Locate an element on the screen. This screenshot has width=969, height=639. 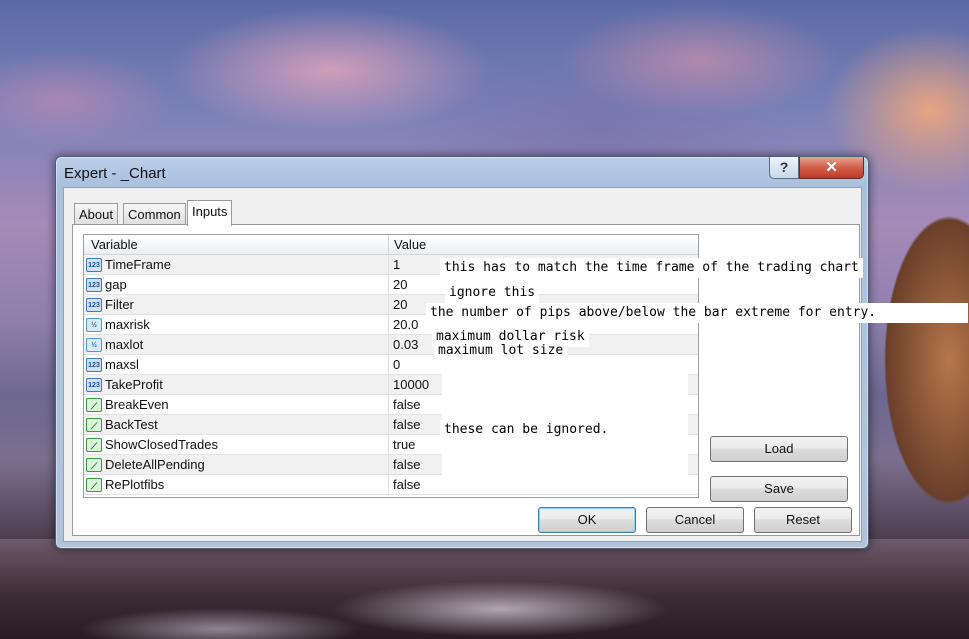
variable-name: DeleteAllPending is located at coordinates (155, 464).